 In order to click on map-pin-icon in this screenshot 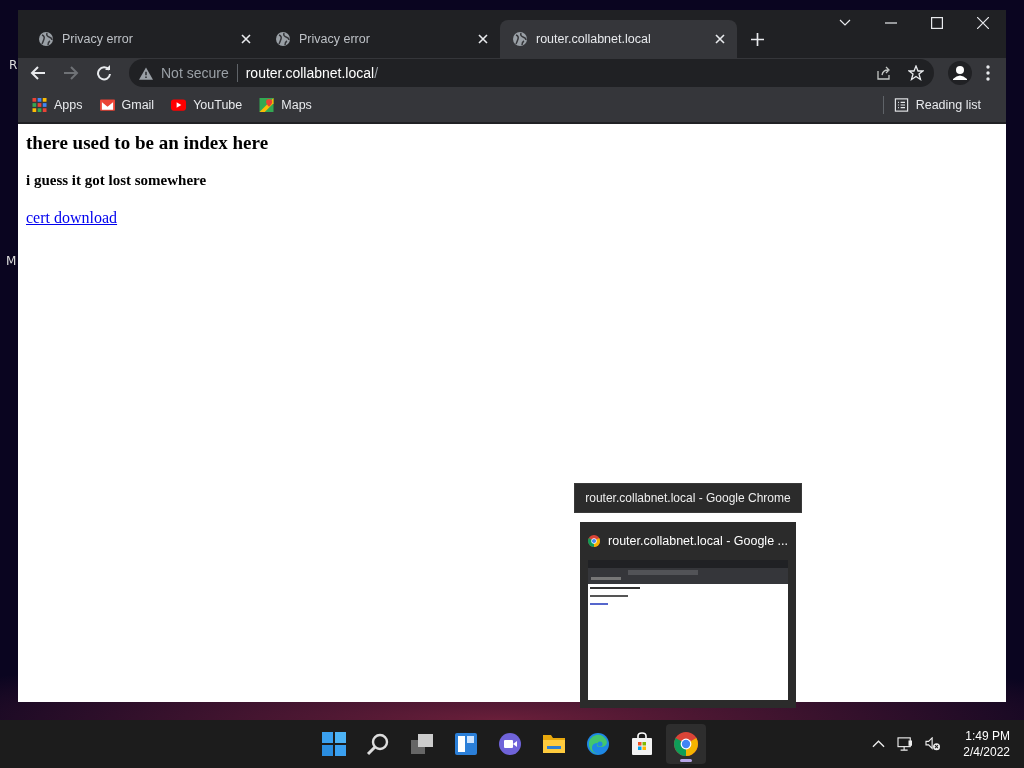, I will do `click(267, 105)`.